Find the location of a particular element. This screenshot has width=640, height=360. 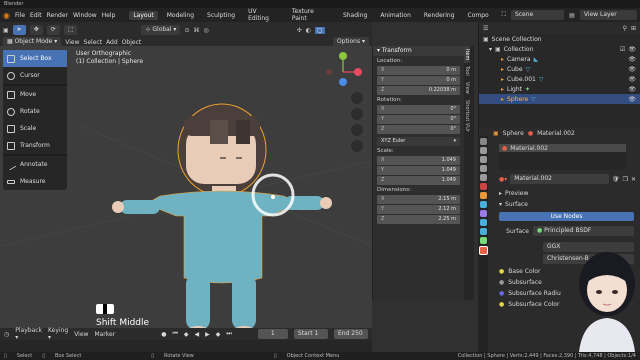

menu-file: File is located at coordinates (20, 15).